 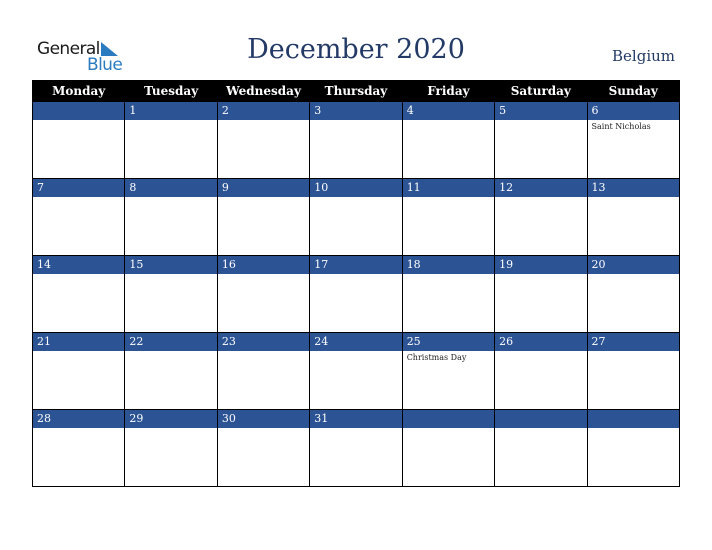 What do you see at coordinates (541, 91) in the screenshot?
I see `weekday-header: Saturday` at bounding box center [541, 91].